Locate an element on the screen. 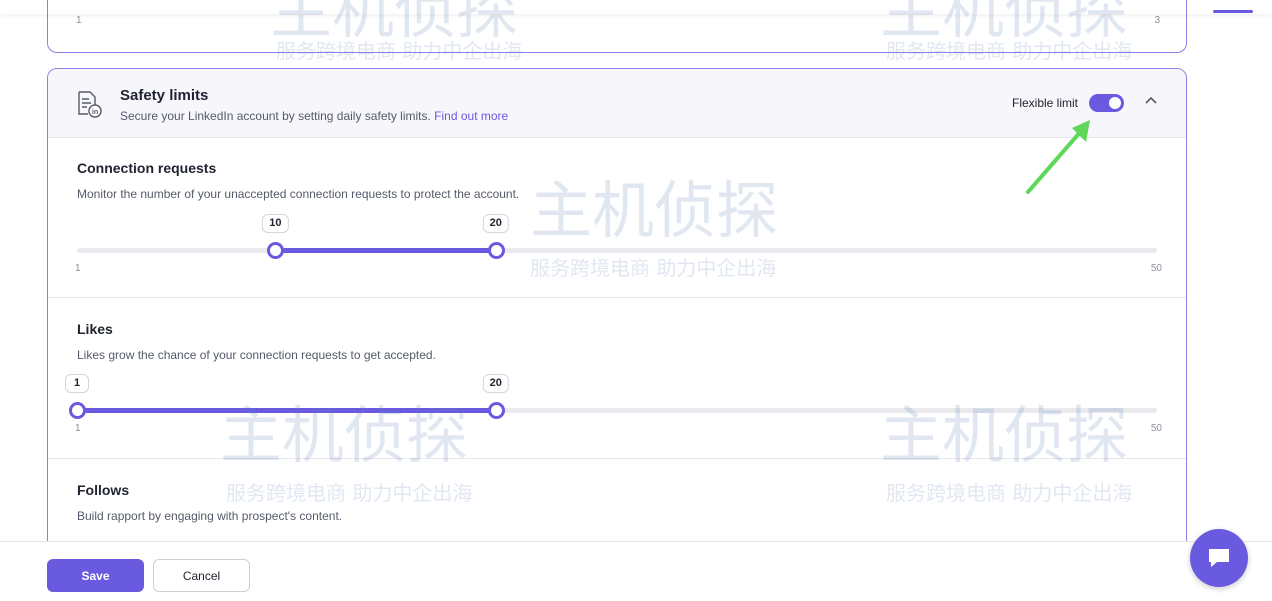 The width and height of the screenshot is (1272, 601). likes-title: Likes is located at coordinates (95, 329).